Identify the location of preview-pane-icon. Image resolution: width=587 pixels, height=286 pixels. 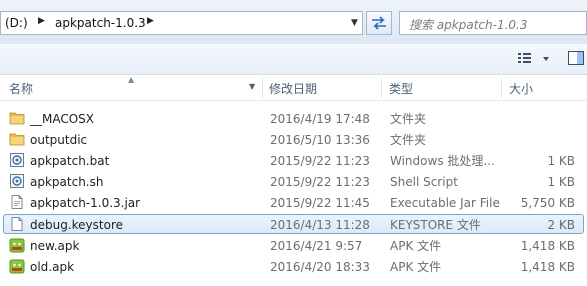
(576, 58).